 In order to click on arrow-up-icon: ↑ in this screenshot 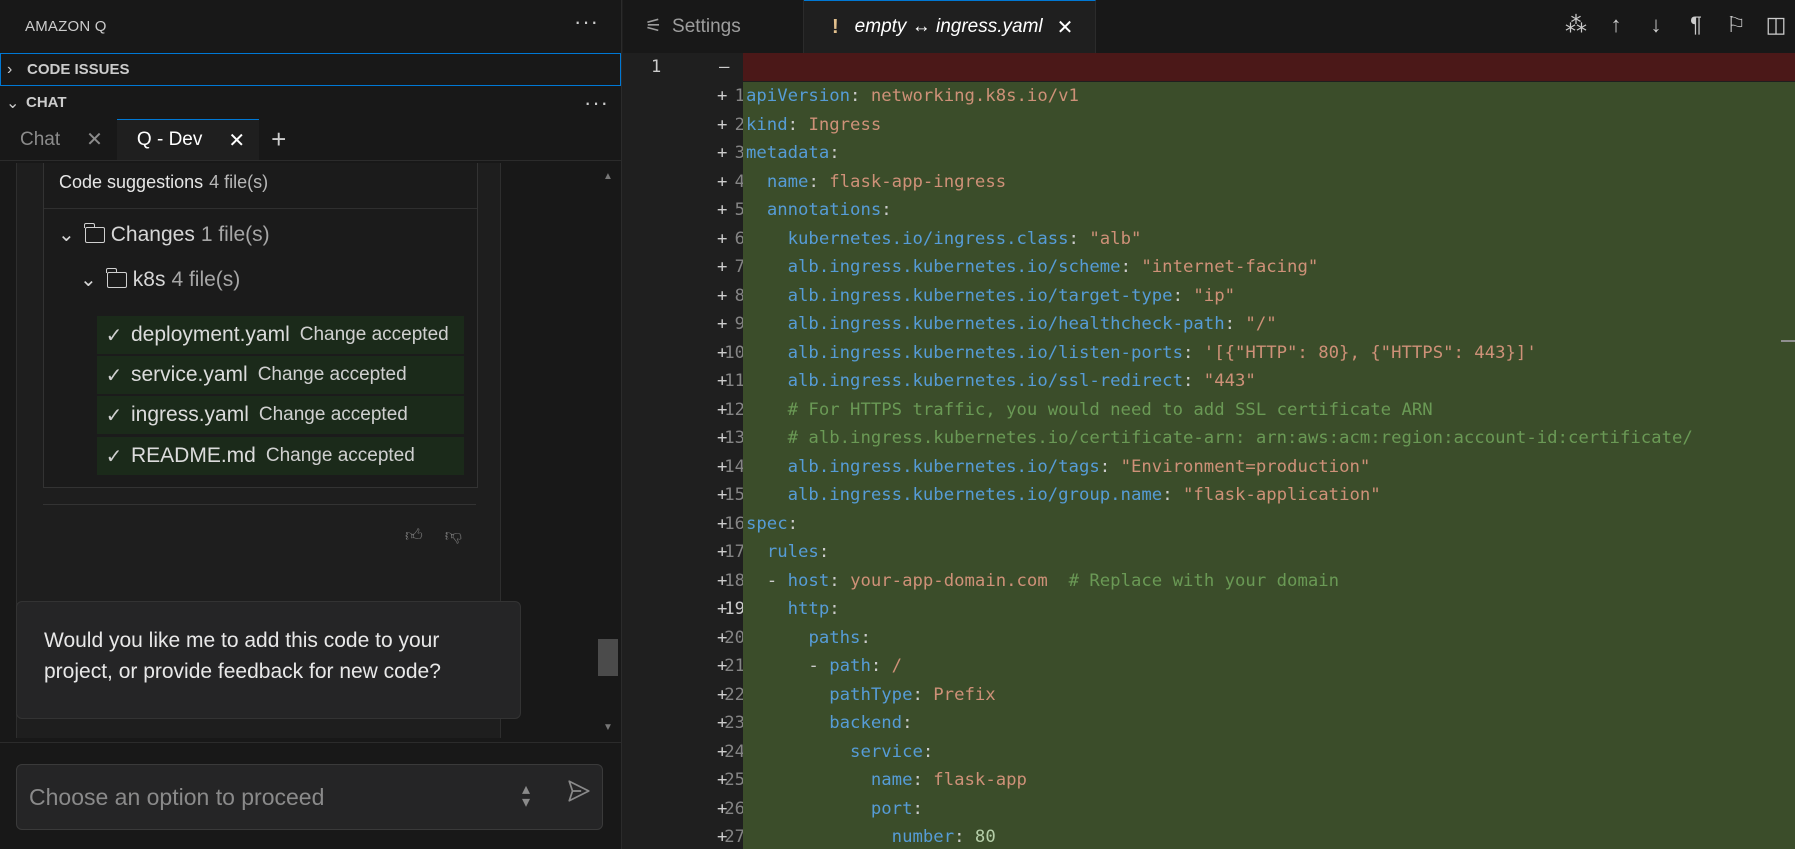, I will do `click(1616, 25)`.